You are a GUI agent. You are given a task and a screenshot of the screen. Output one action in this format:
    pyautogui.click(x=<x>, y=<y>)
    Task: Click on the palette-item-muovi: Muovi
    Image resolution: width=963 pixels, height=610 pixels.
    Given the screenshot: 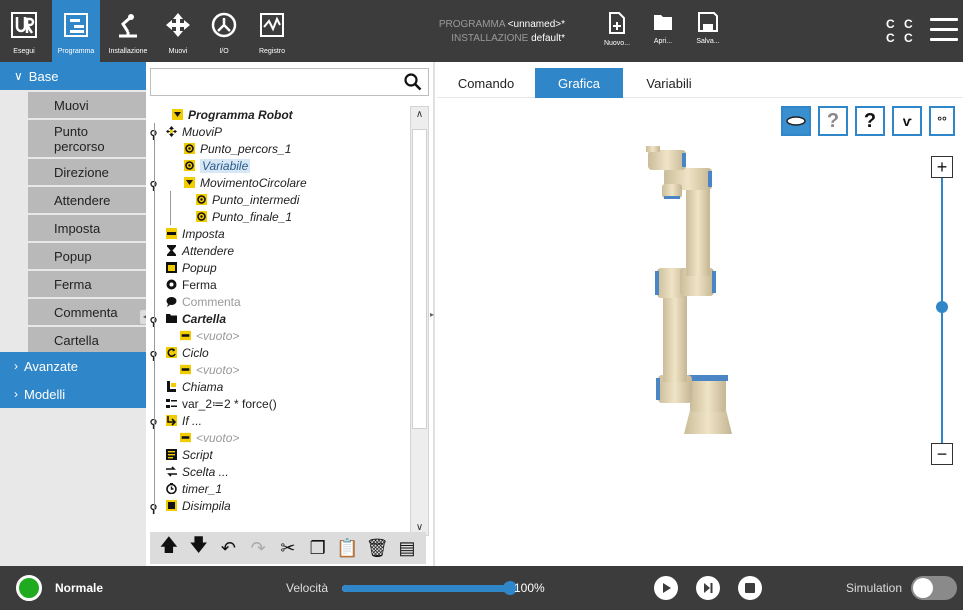 What is the action you would take?
    pyautogui.click(x=87, y=105)
    